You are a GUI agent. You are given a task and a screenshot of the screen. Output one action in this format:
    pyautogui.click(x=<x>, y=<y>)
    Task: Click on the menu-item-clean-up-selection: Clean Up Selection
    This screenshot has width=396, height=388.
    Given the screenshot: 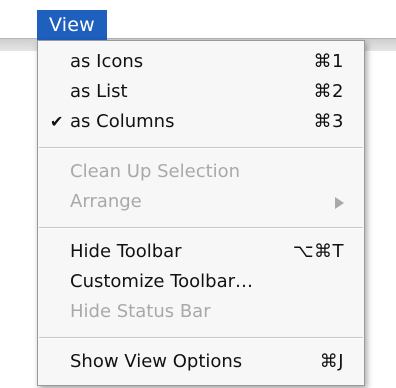 What is the action you would take?
    pyautogui.click(x=201, y=172)
    